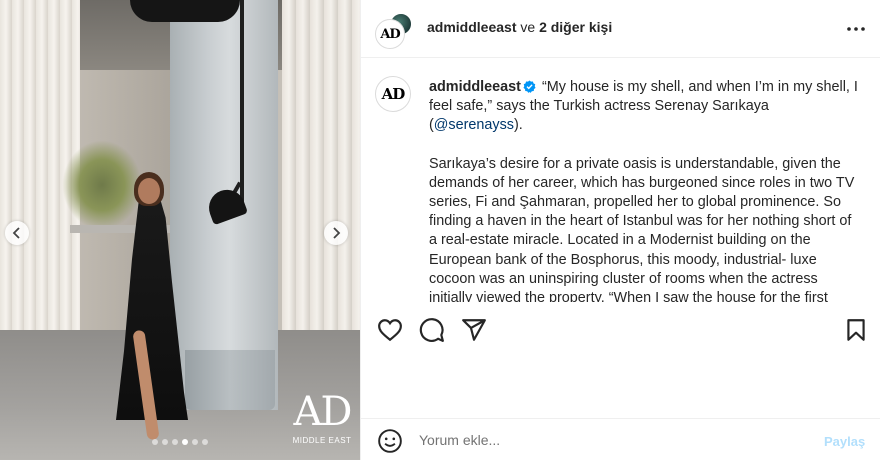 This screenshot has height=460, width=880. Describe the element at coordinates (609, 440) in the screenshot. I see `comment-input` at that location.